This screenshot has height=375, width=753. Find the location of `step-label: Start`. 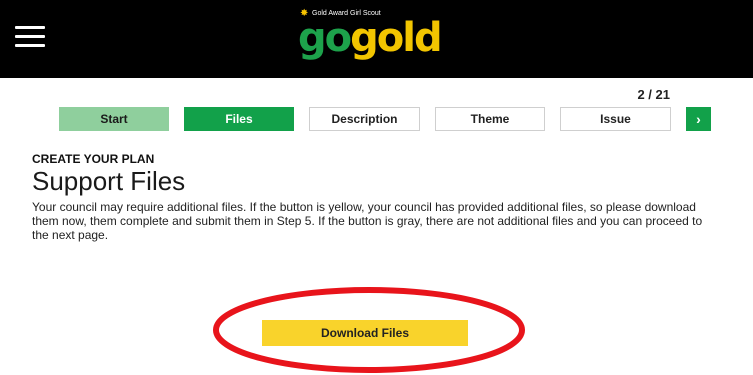

step-label: Start is located at coordinates (114, 119).